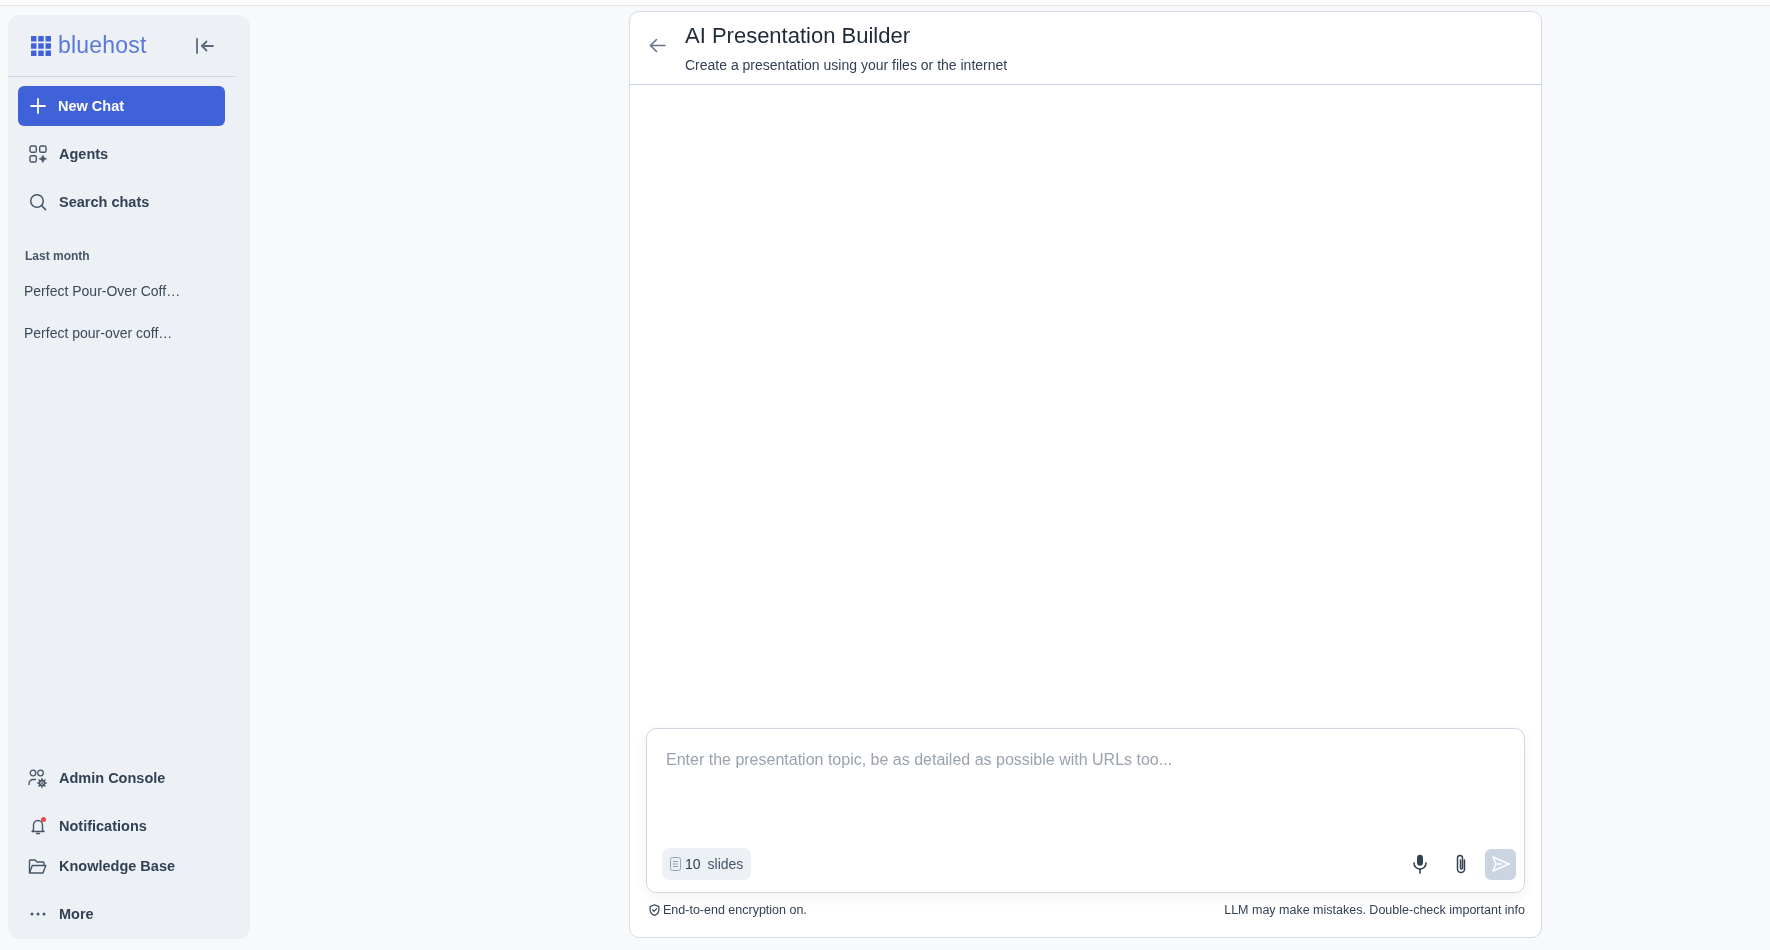  I want to click on paper-plane-icon, so click(1500, 864).